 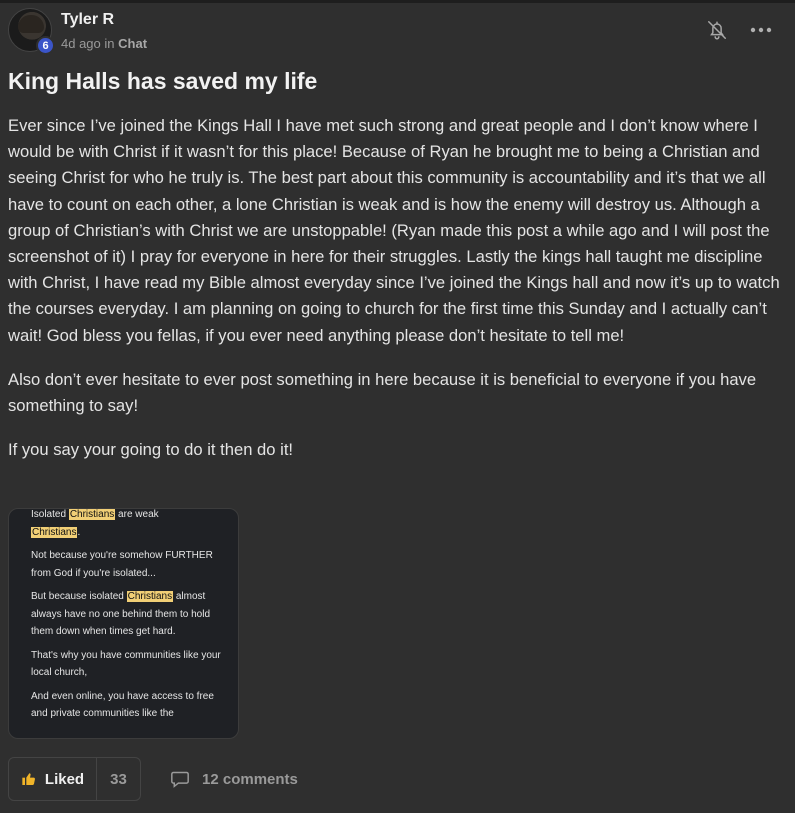 I want to click on top-divider, so click(x=397, y=1).